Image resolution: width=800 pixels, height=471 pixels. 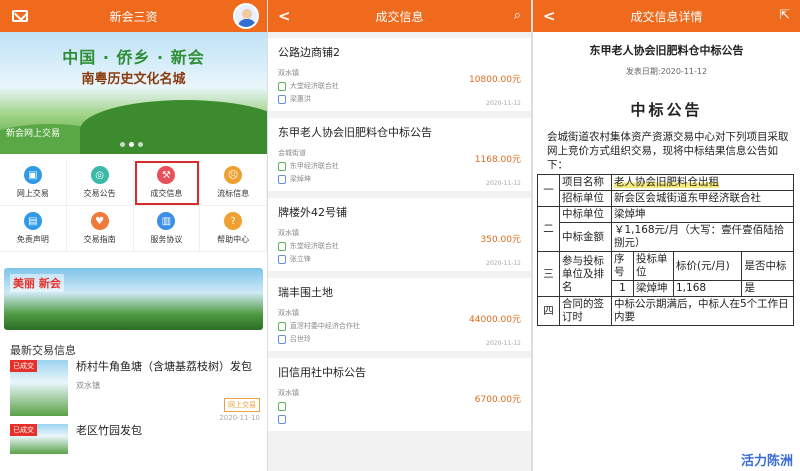 What do you see at coordinates (133, 16) in the screenshot?
I see `home-header: 新会三资` at bounding box center [133, 16].